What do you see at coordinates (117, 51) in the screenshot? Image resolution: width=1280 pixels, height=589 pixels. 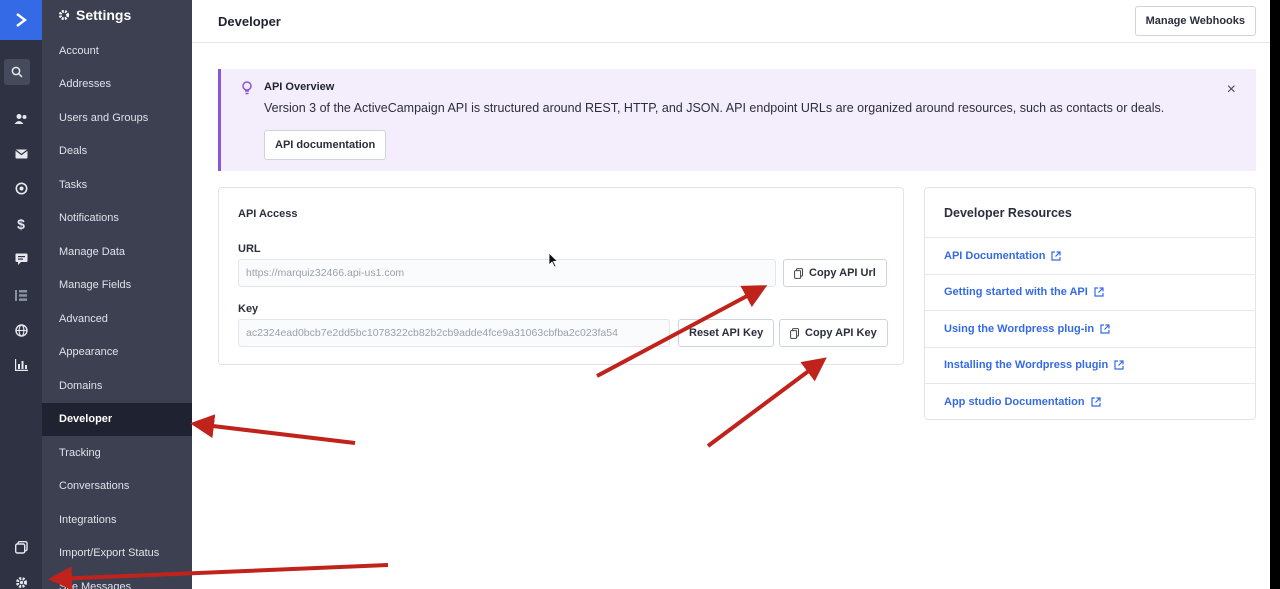 I see `nav-item-account: Account` at bounding box center [117, 51].